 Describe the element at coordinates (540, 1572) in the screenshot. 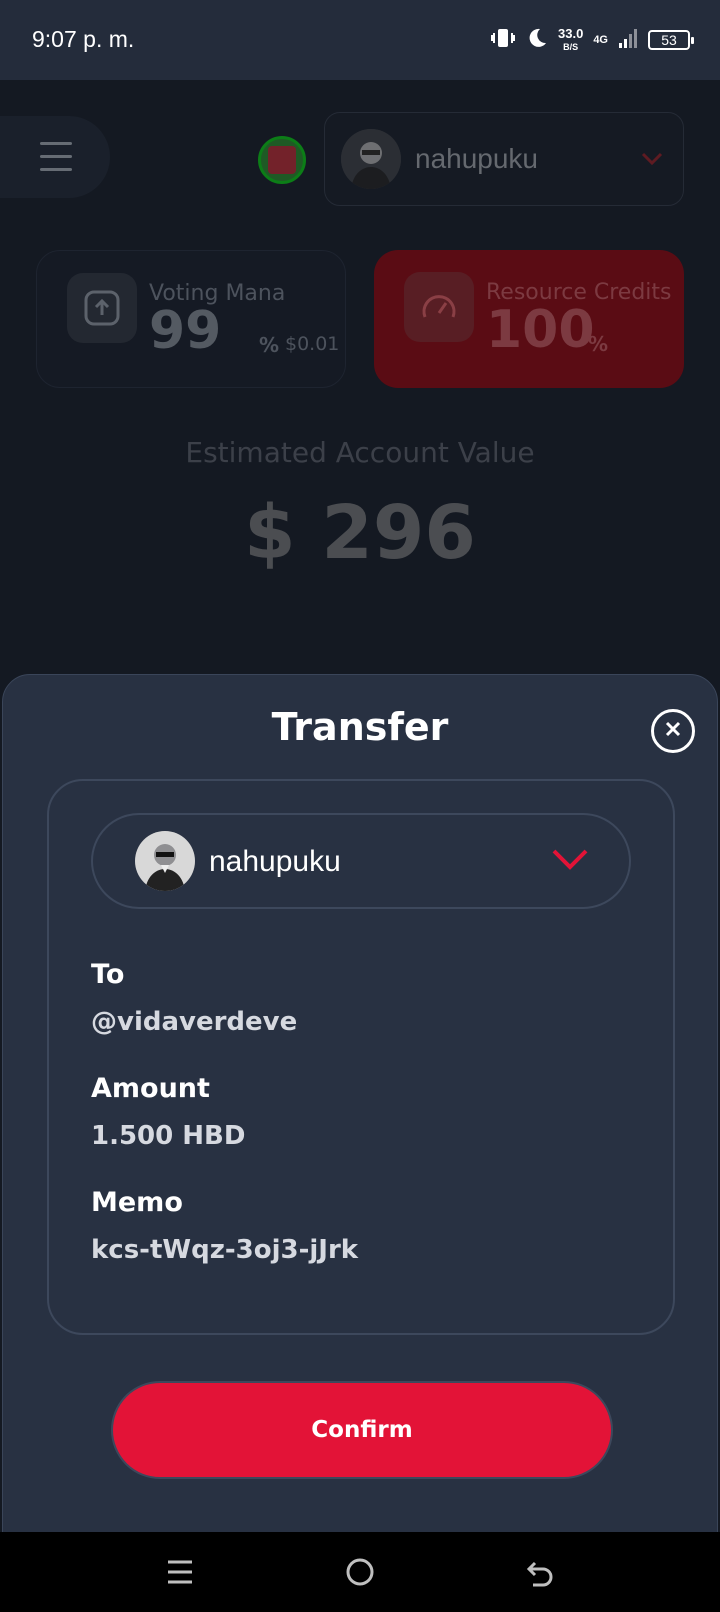

I see `nav-back-icon` at that location.